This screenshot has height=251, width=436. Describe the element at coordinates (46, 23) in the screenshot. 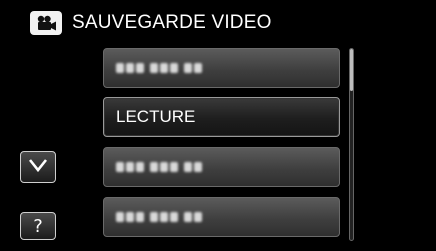

I see `video-camera-icon` at that location.